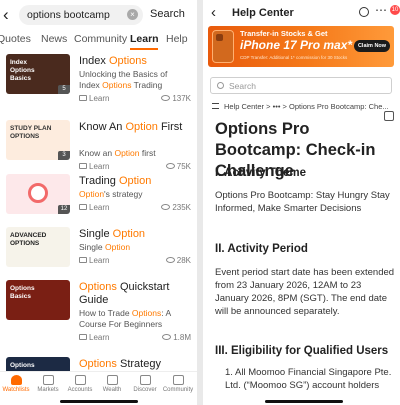  I want to click on title-text: Trading, so click(99, 181).